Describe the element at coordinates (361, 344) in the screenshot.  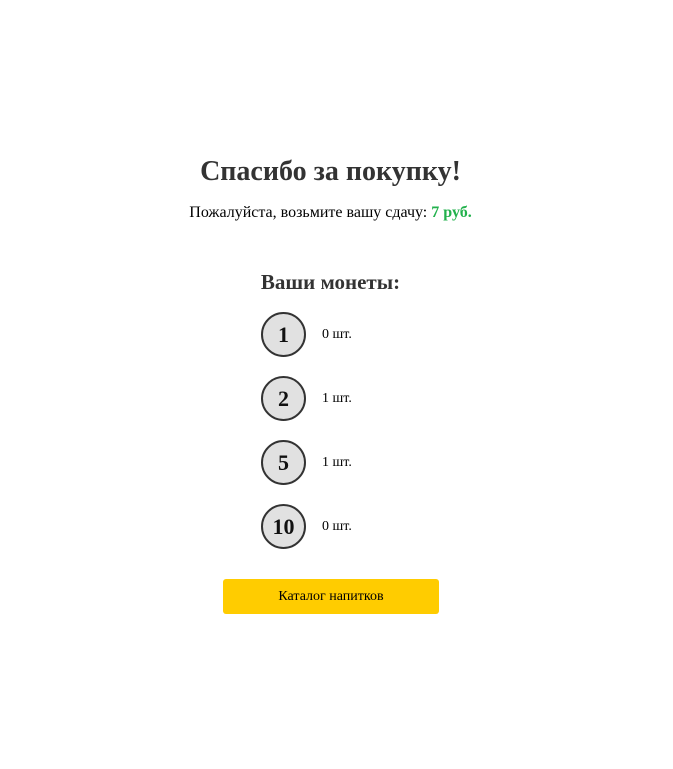
I see `coin-row-1: 1 0 шт.` at that location.